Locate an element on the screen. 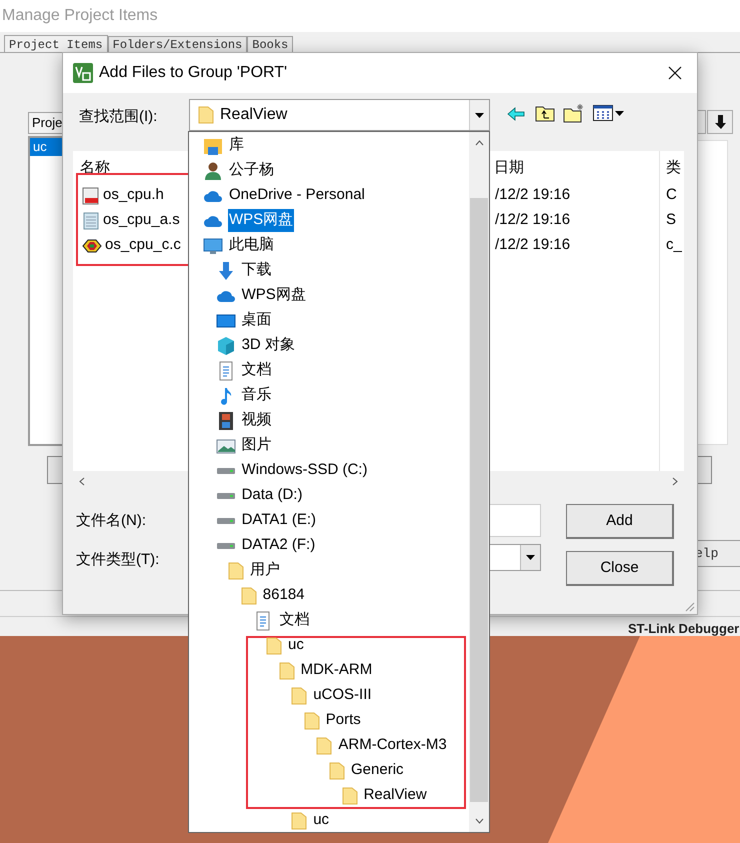 The width and height of the screenshot is (740, 843). item-label: DATA1 (E:) is located at coordinates (279, 520).